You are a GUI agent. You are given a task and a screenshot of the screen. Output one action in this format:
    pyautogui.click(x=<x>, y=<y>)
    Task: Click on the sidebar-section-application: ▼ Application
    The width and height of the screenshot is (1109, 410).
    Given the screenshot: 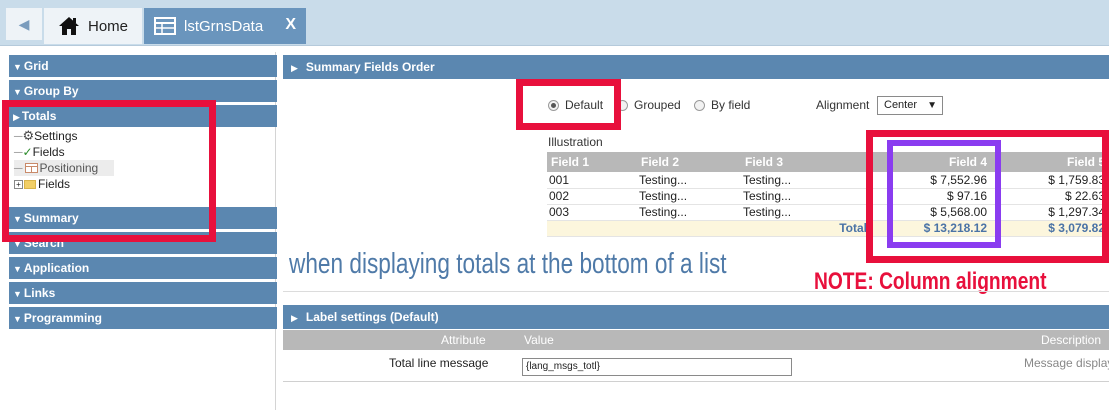 What is the action you would take?
    pyautogui.click(x=143, y=268)
    